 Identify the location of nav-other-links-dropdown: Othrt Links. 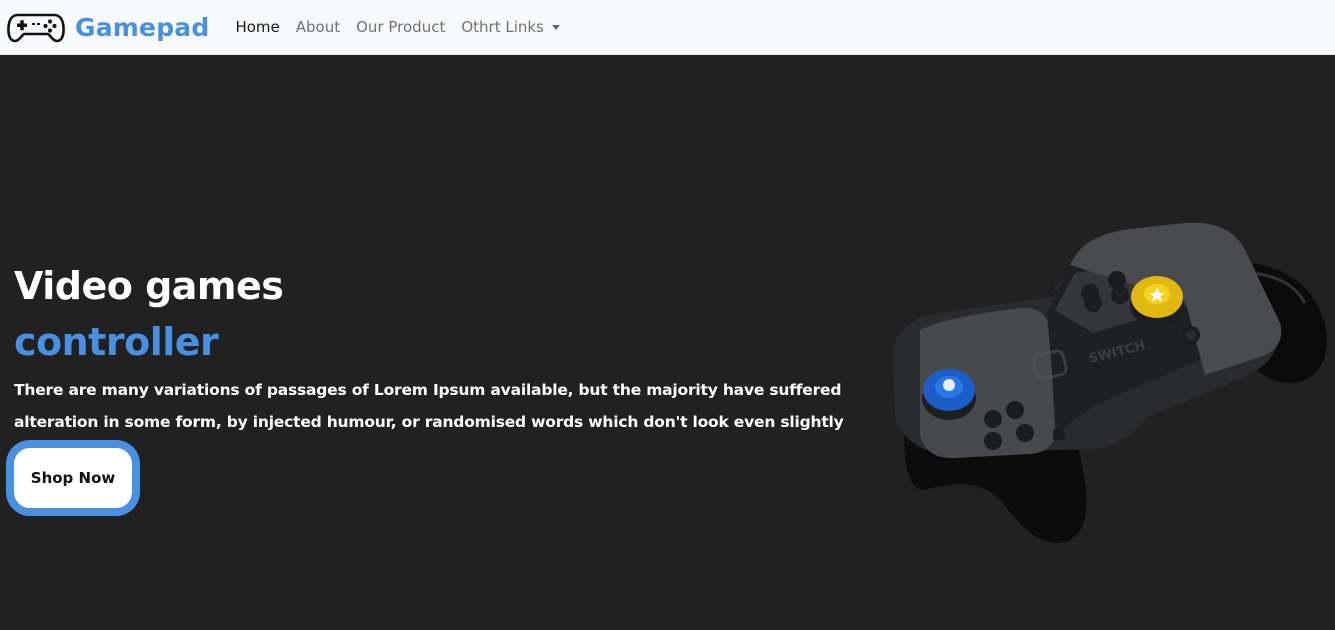
(510, 27).